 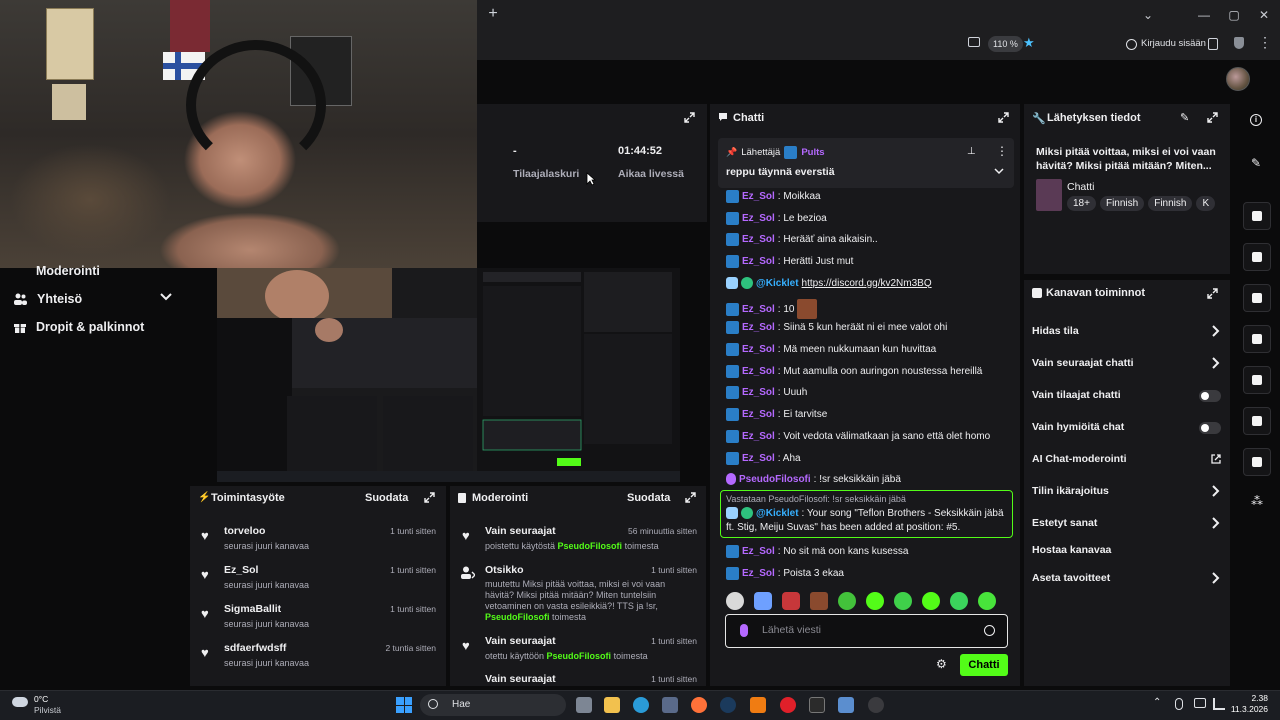 I want to click on taskbar-search: Hae, so click(x=493, y=705).